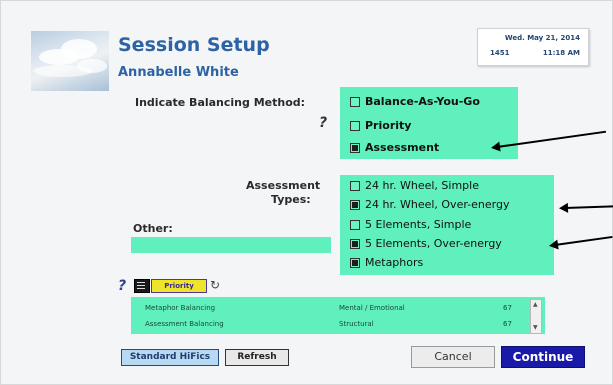  I want to click on annotation-arrow-5-elements-over-energy, so click(583, 240).